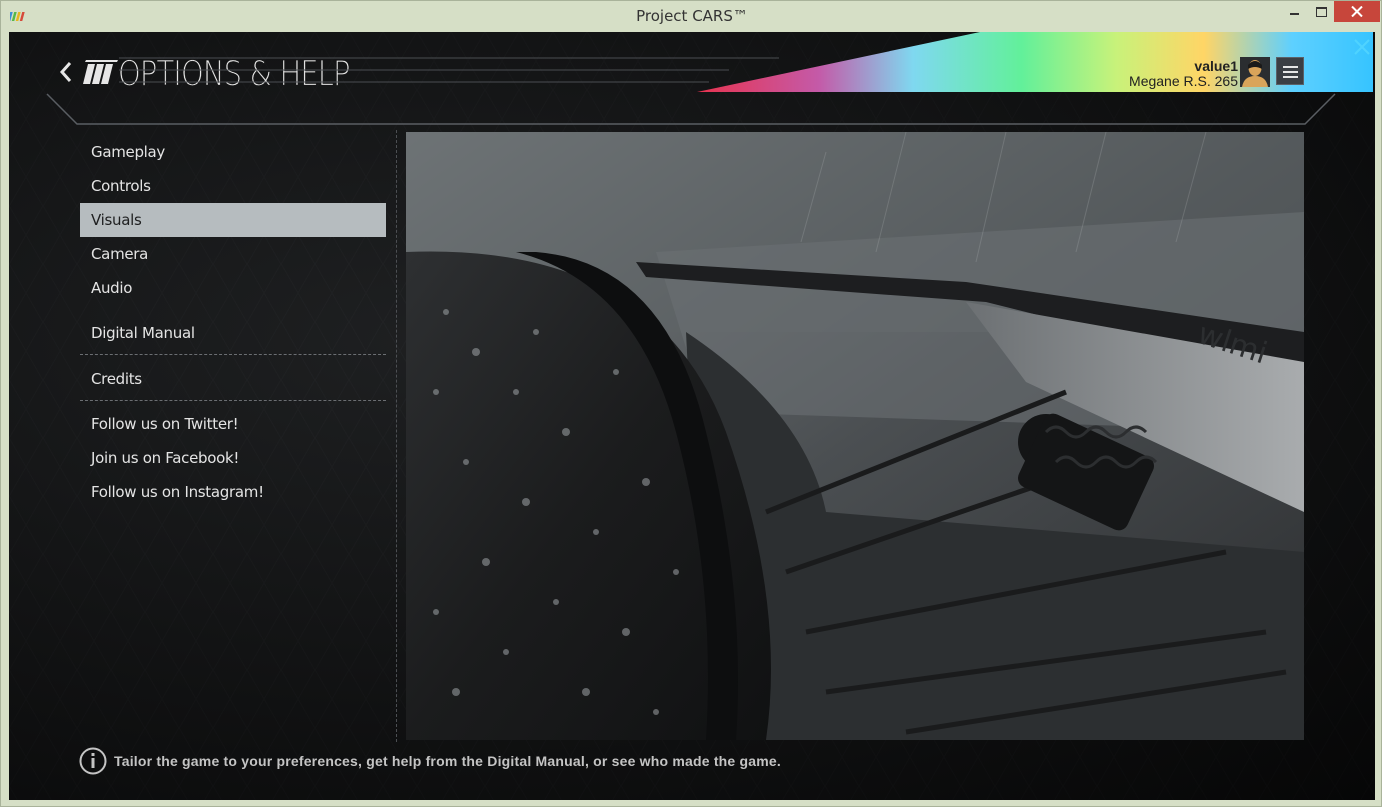 The height and width of the screenshot is (807, 1382). What do you see at coordinates (691, 91) in the screenshot?
I see `header-outline` at bounding box center [691, 91].